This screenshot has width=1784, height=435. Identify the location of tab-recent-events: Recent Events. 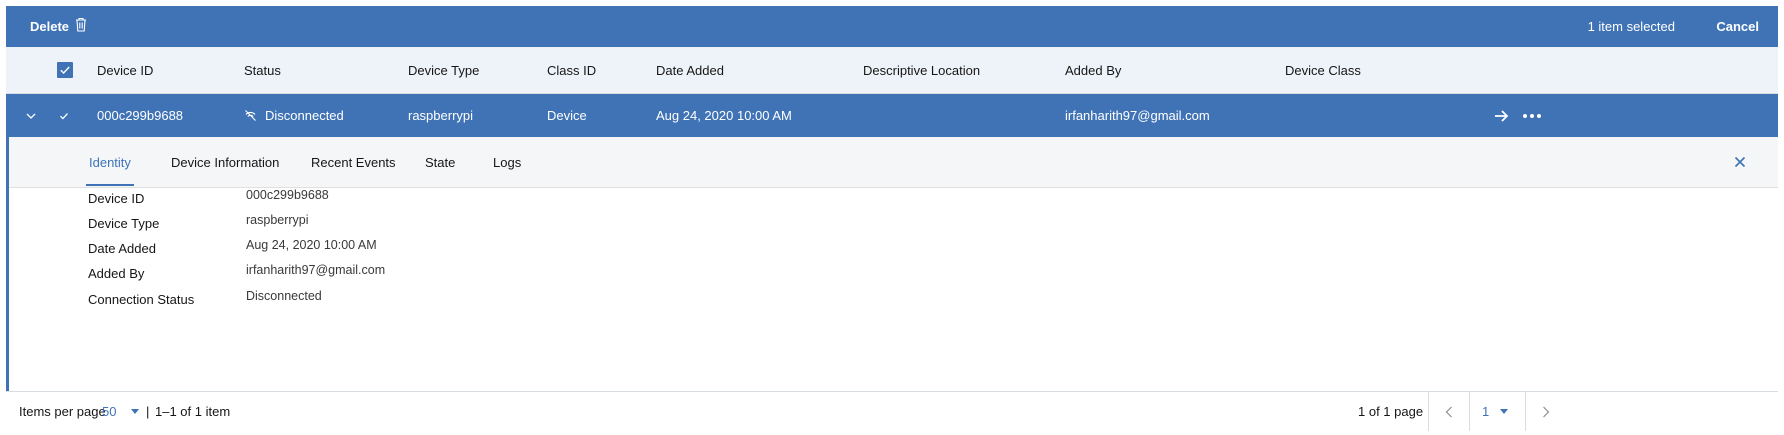
(353, 162).